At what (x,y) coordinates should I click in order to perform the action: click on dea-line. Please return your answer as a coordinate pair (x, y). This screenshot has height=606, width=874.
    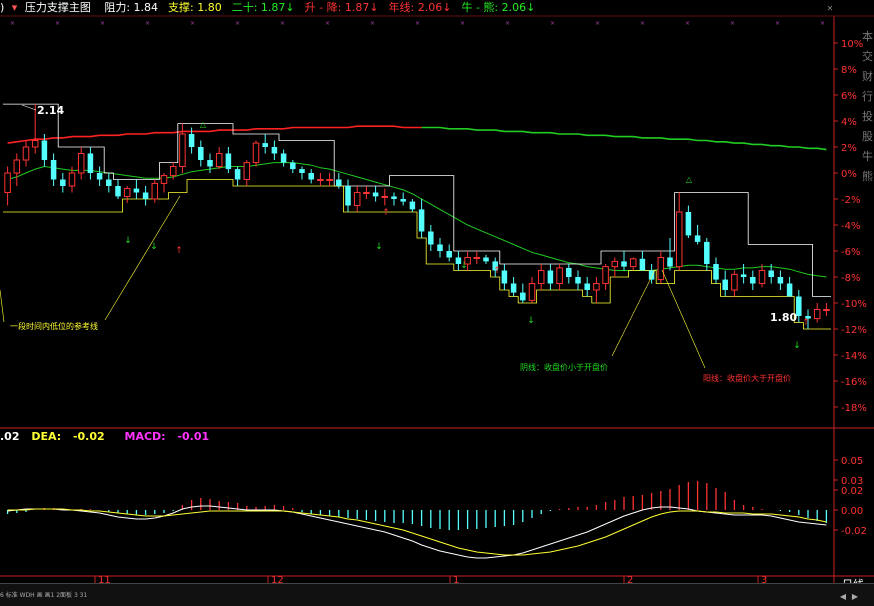
    Looking at the image, I should click on (417, 532).